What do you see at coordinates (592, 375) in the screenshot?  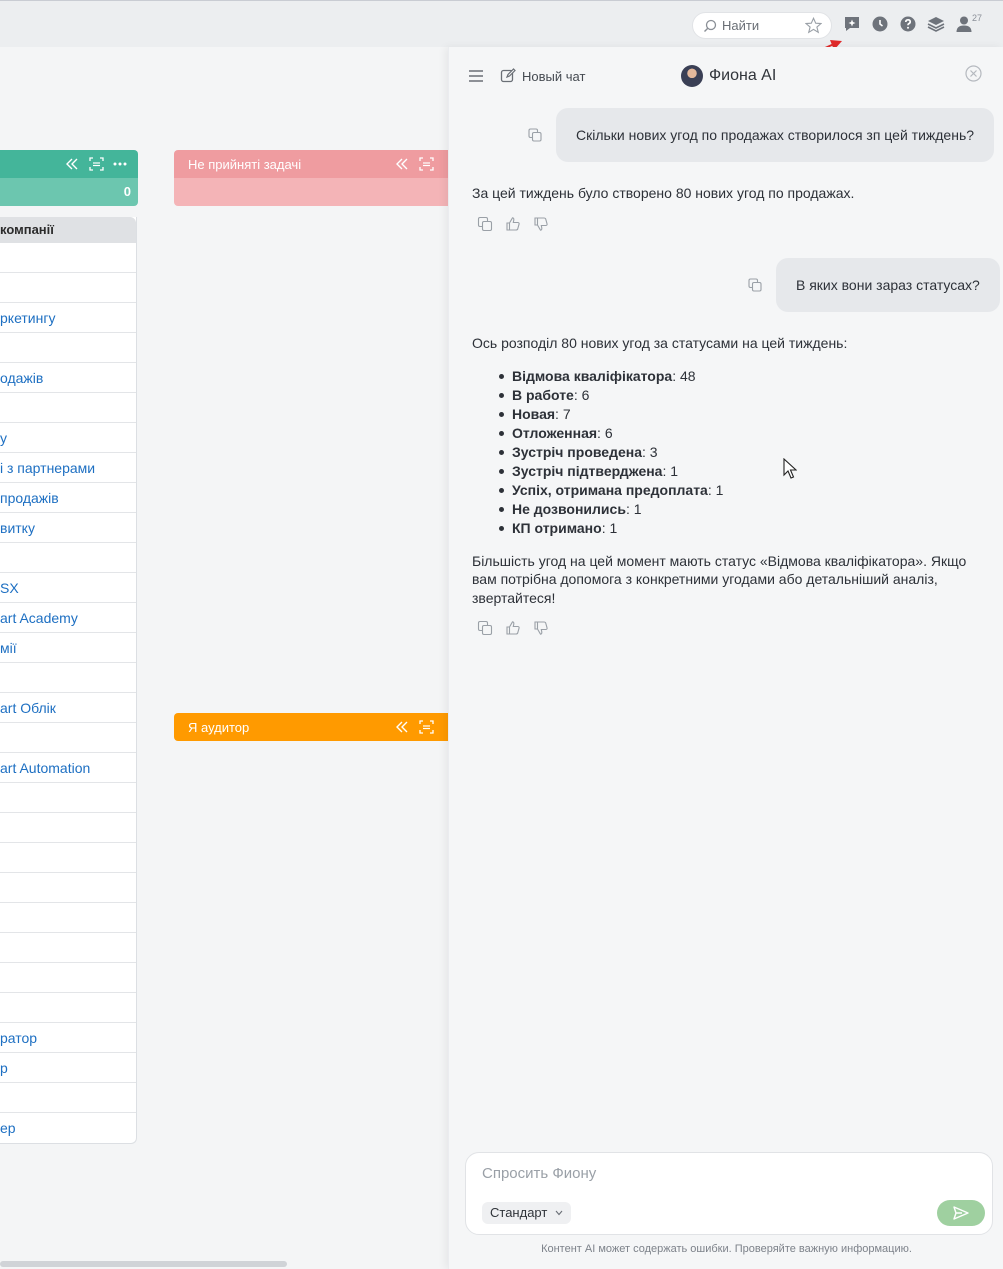 I see `status-label: Відмова кваліфікатора` at bounding box center [592, 375].